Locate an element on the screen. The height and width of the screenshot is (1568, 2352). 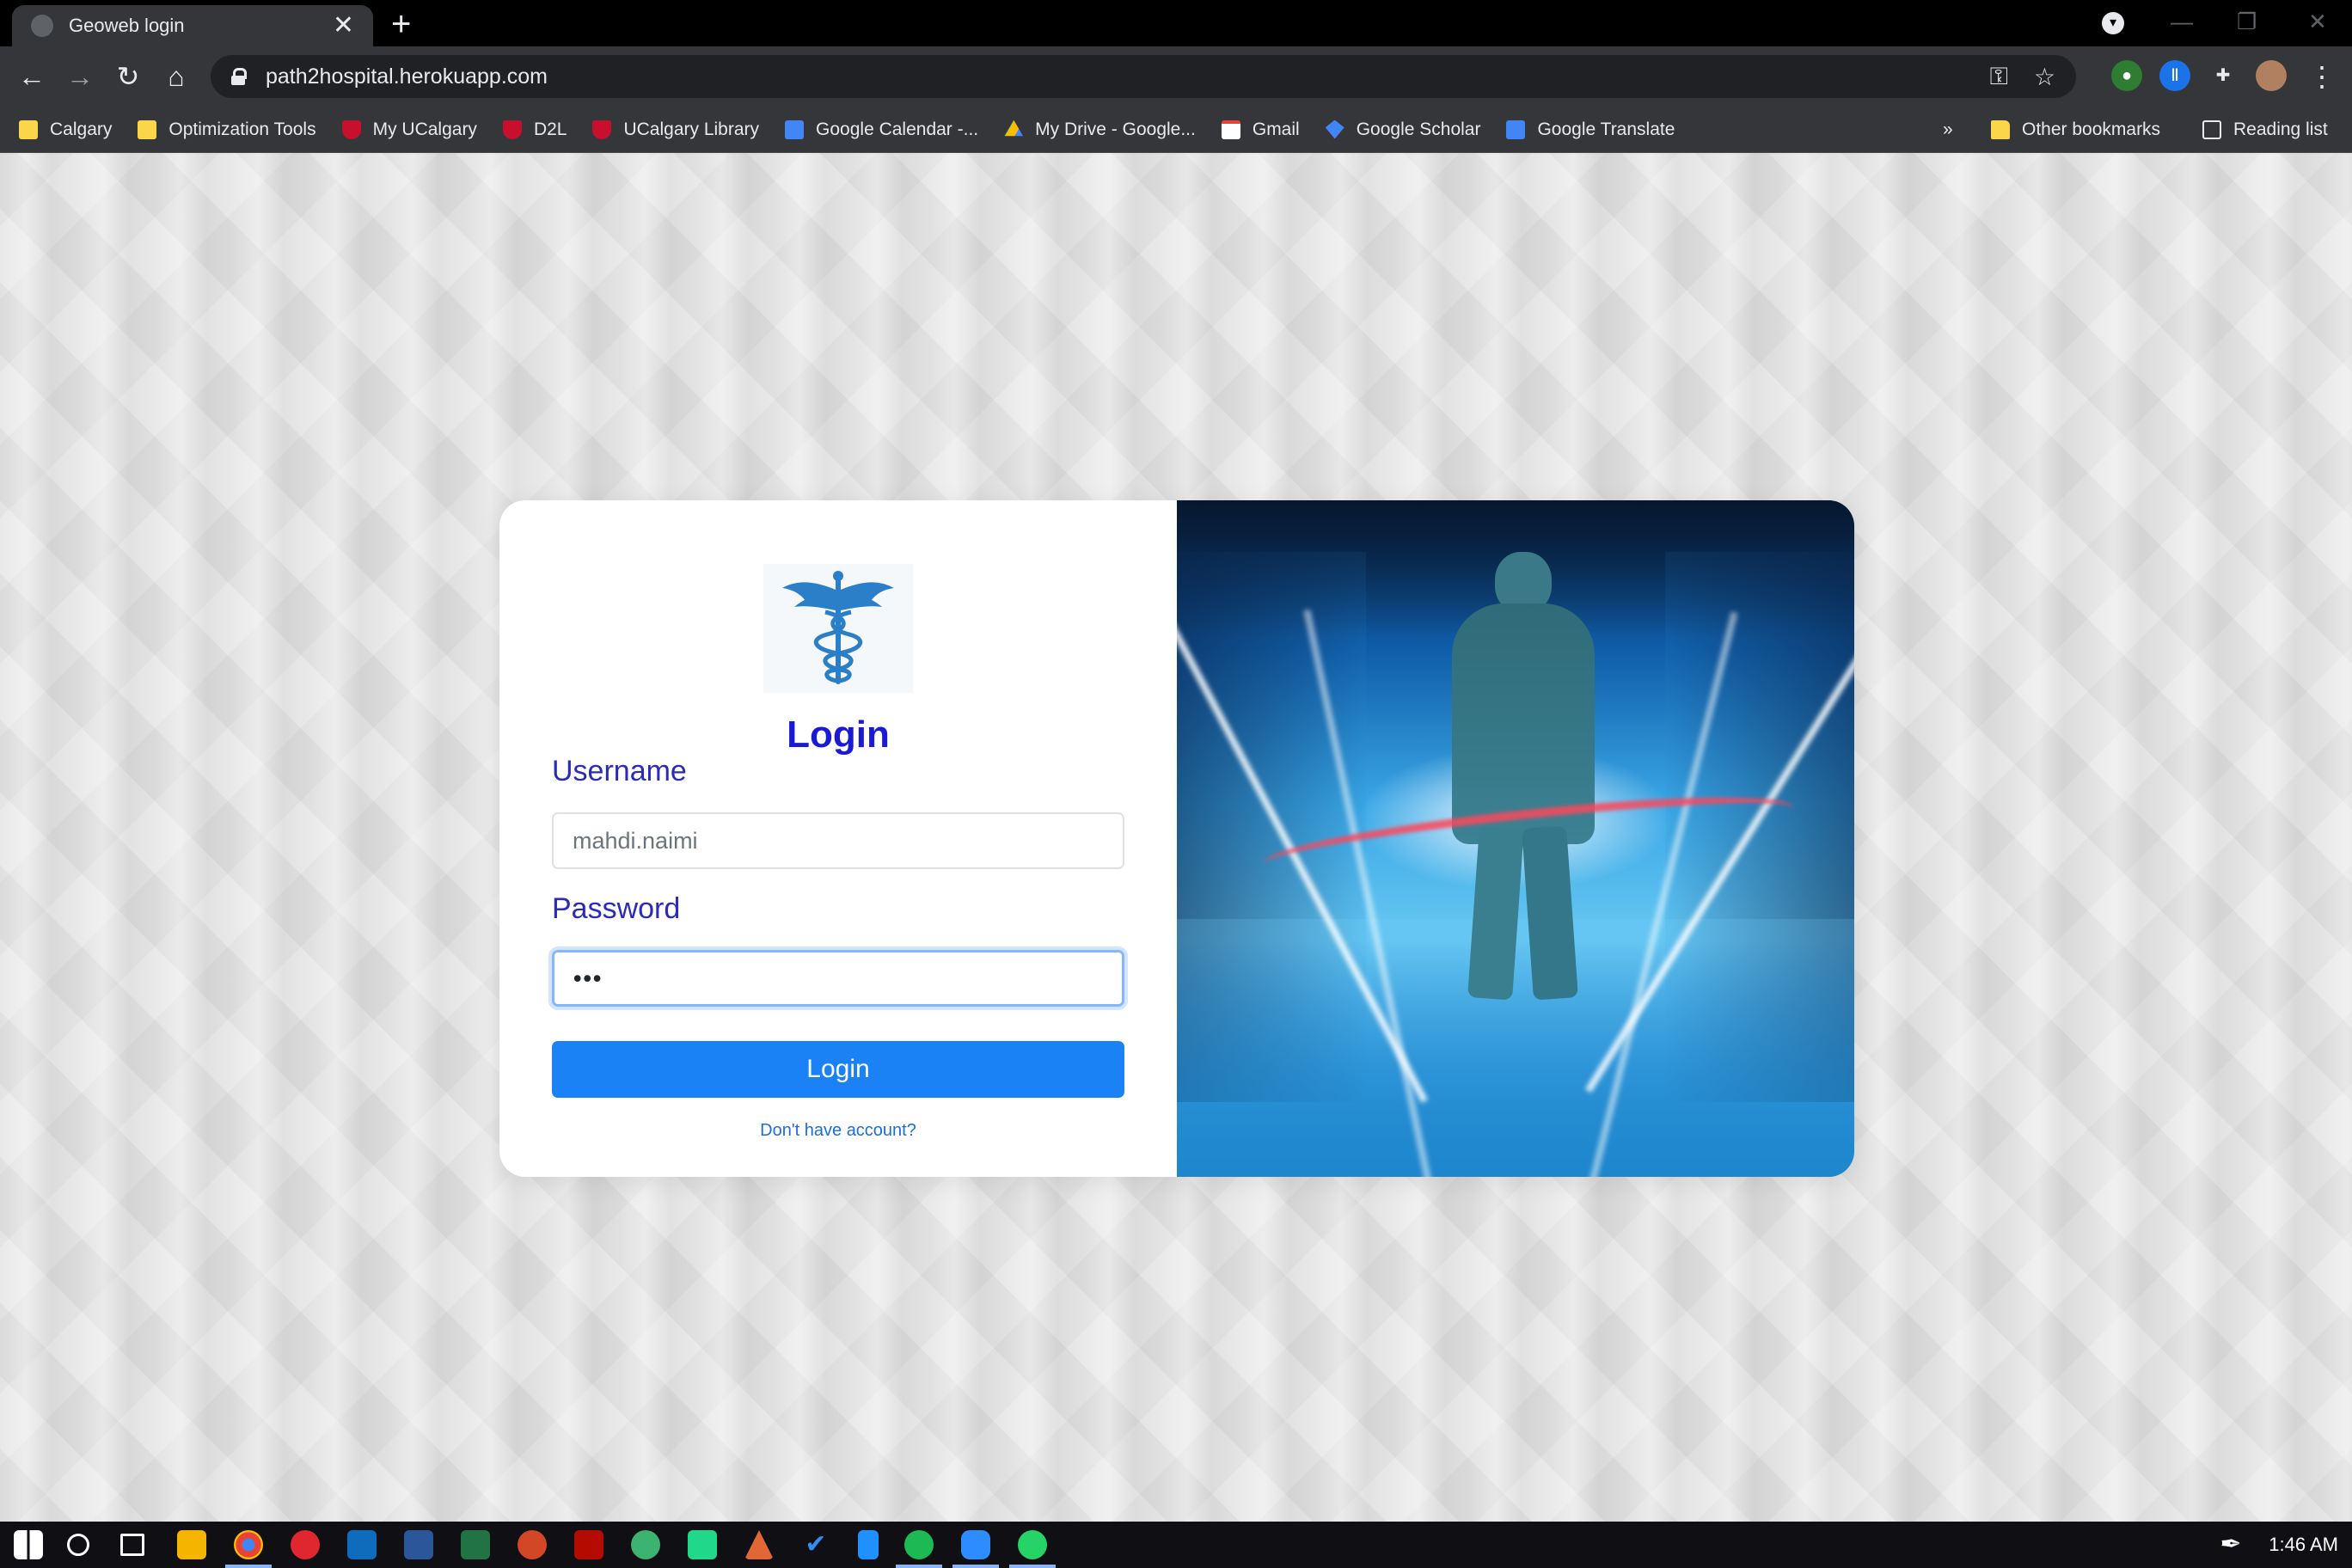
hospital-corridor-image is located at coordinates (1515, 838).